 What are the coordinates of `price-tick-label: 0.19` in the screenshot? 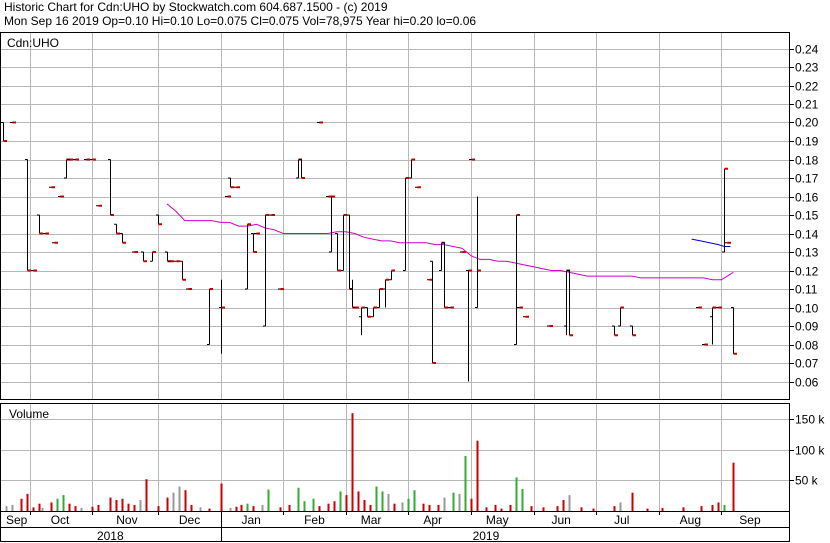 It's located at (807, 142).